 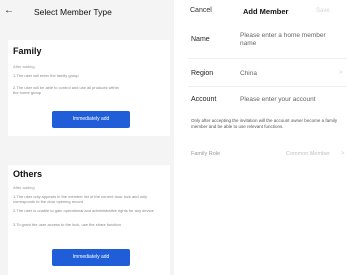 I want to click on account-input: Please enter your account, so click(x=278, y=99).